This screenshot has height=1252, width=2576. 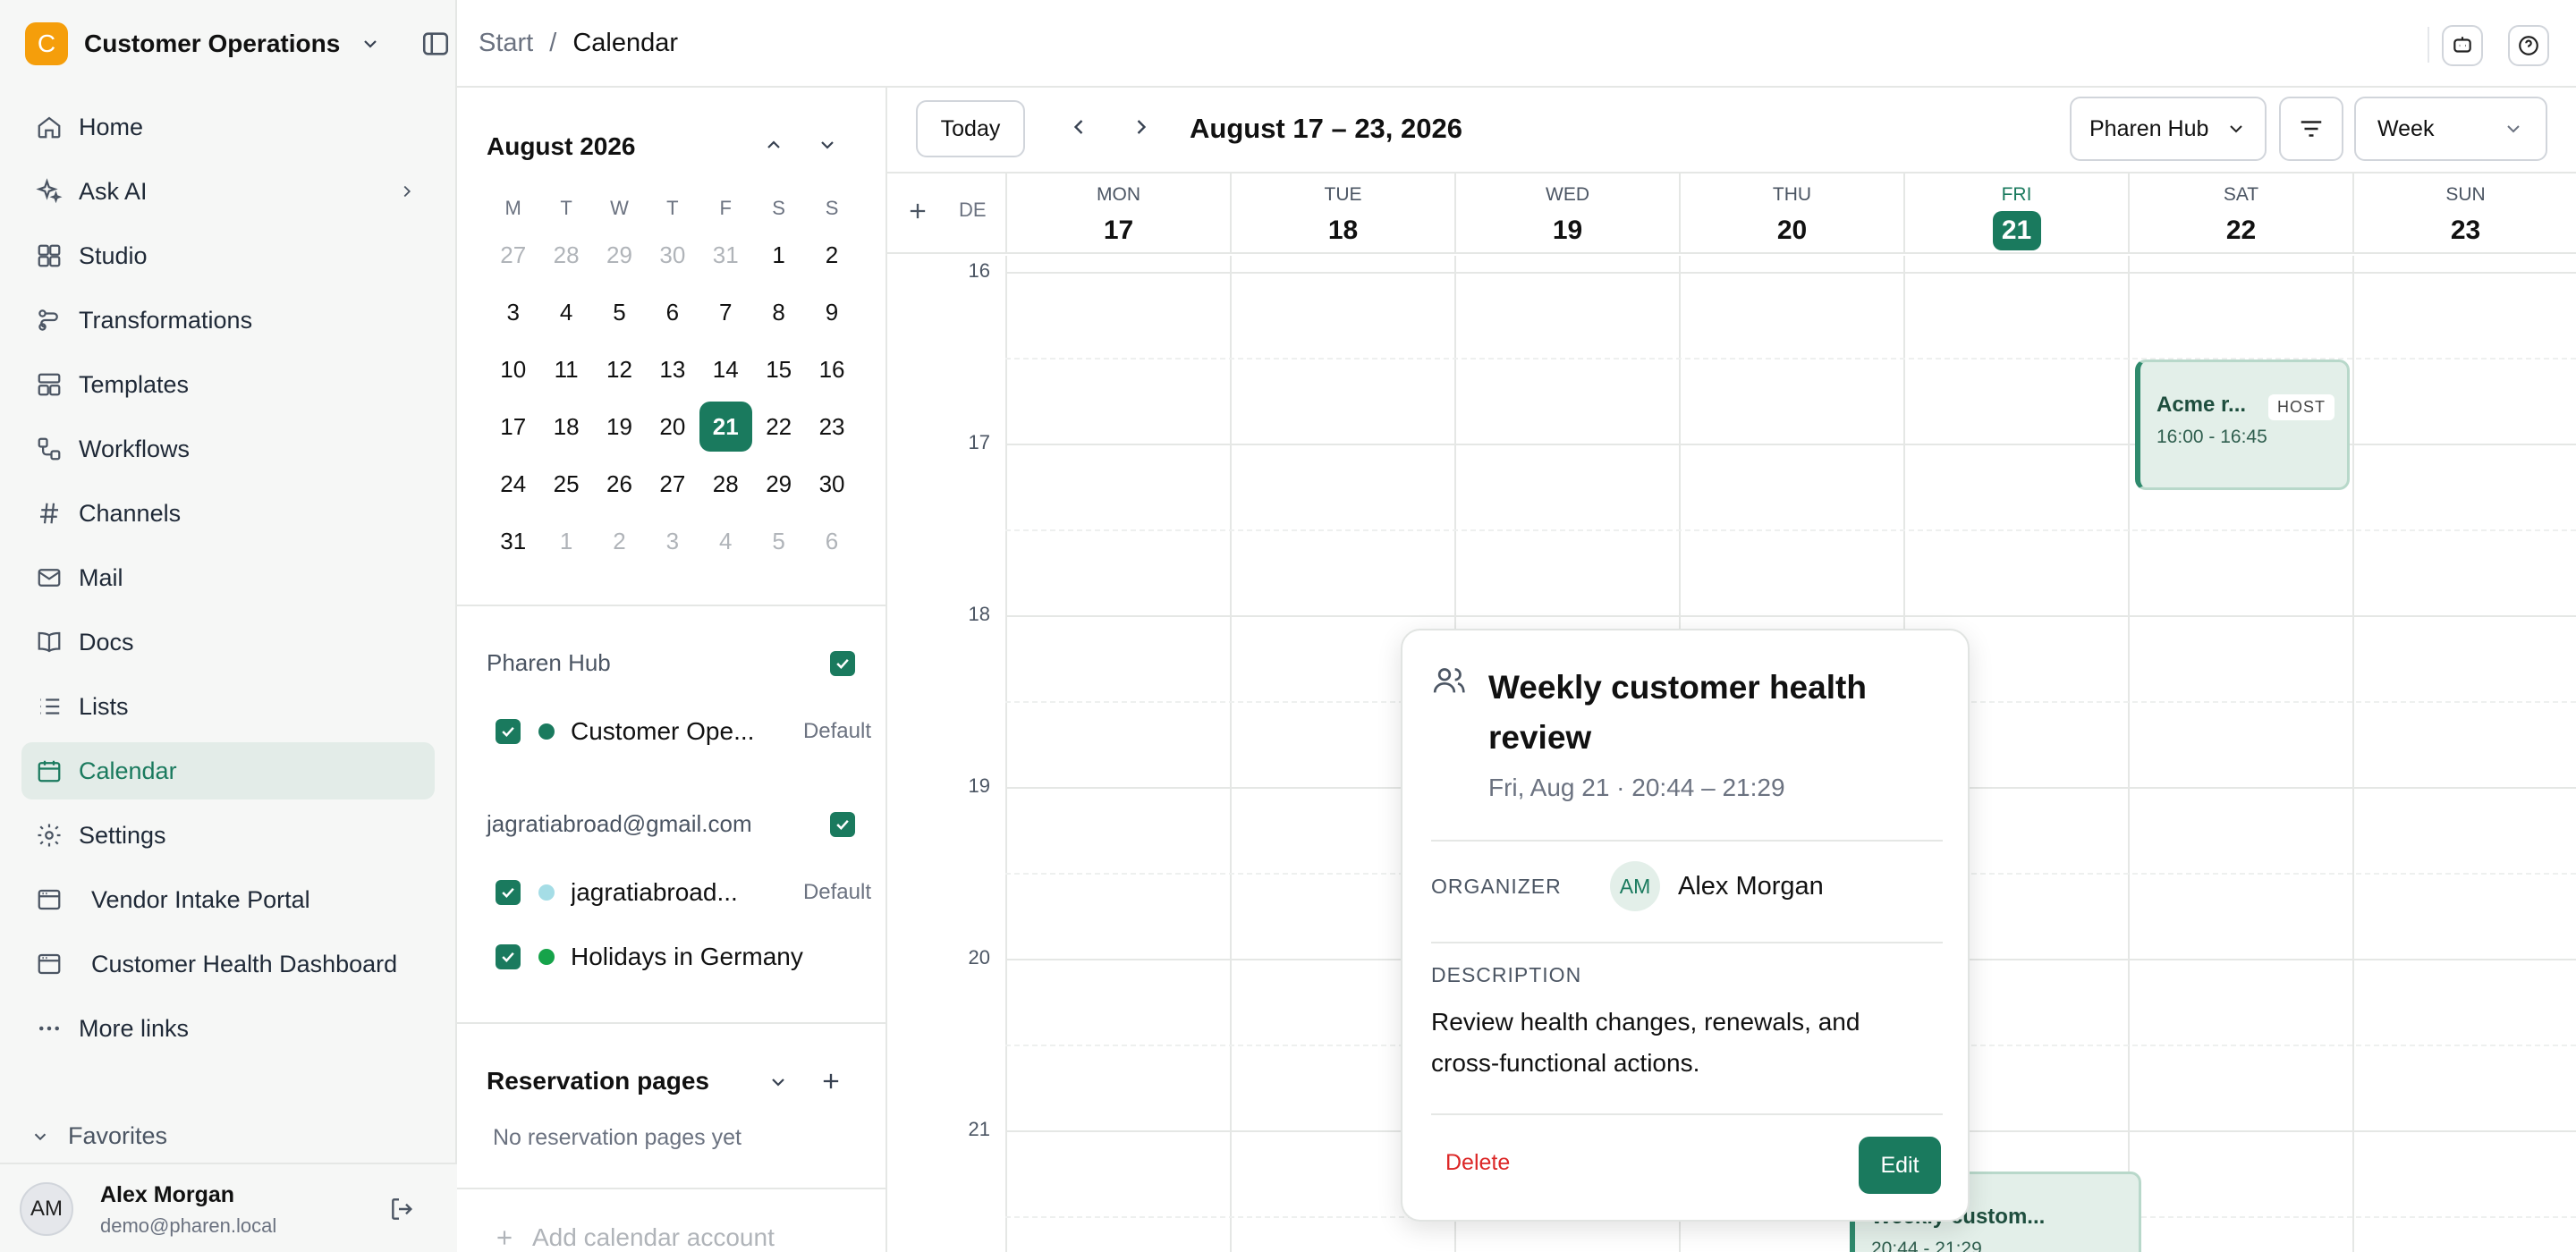 I want to click on mini-calendar-day: 12, so click(x=619, y=369).